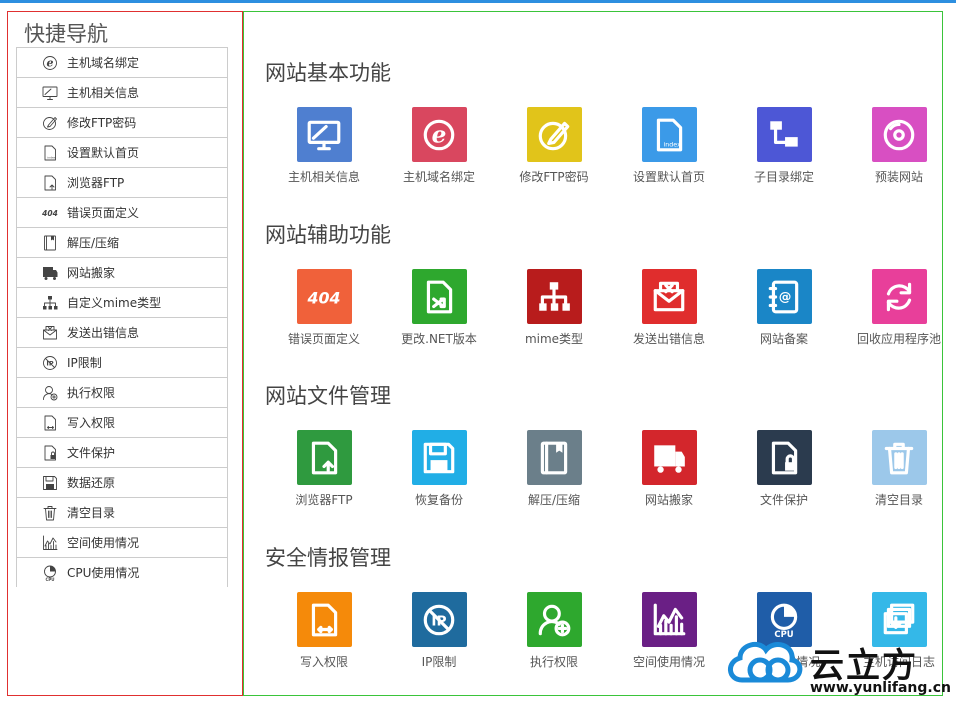  I want to click on tile-label: 文件保护, so click(783, 500).